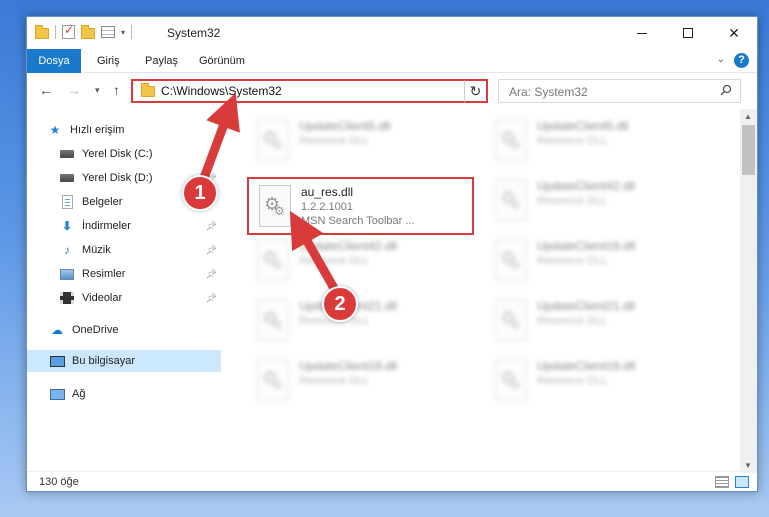 This screenshot has height=517, width=769. Describe the element at coordinates (124, 361) in the screenshot. I see `sidebar-item-this-pc: Bu bilgisayar` at that location.